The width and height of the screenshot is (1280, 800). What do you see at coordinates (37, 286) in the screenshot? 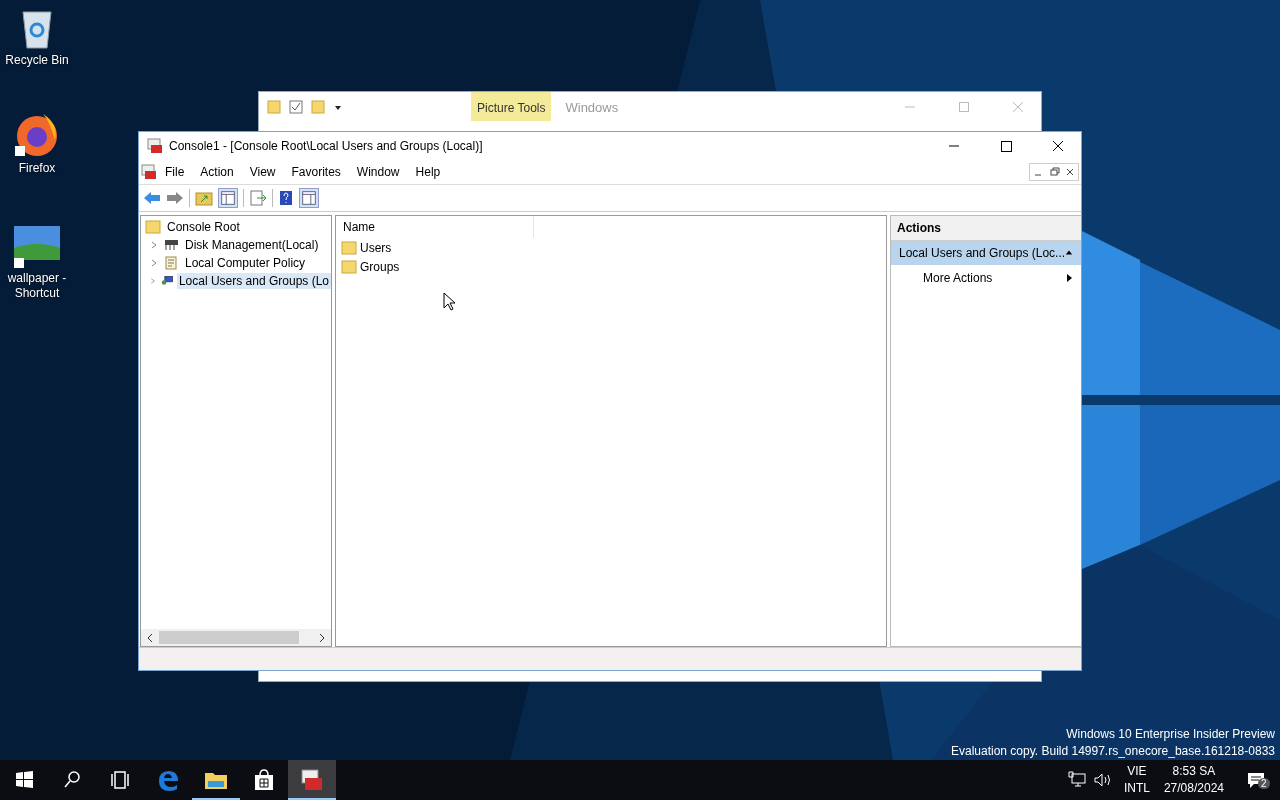
I see `desktop-icon-label: wallpaper - Shortcut` at bounding box center [37, 286].